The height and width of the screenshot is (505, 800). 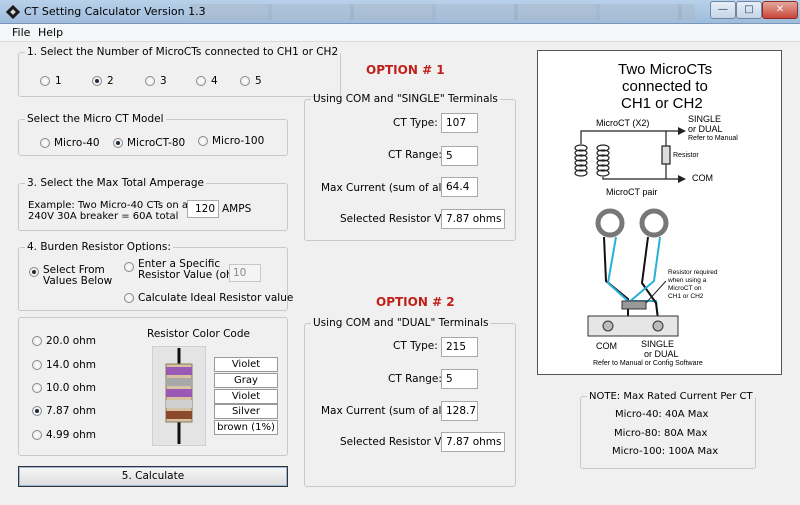 I want to click on model-label-microct-80: MicroCT-80, so click(x=156, y=143).